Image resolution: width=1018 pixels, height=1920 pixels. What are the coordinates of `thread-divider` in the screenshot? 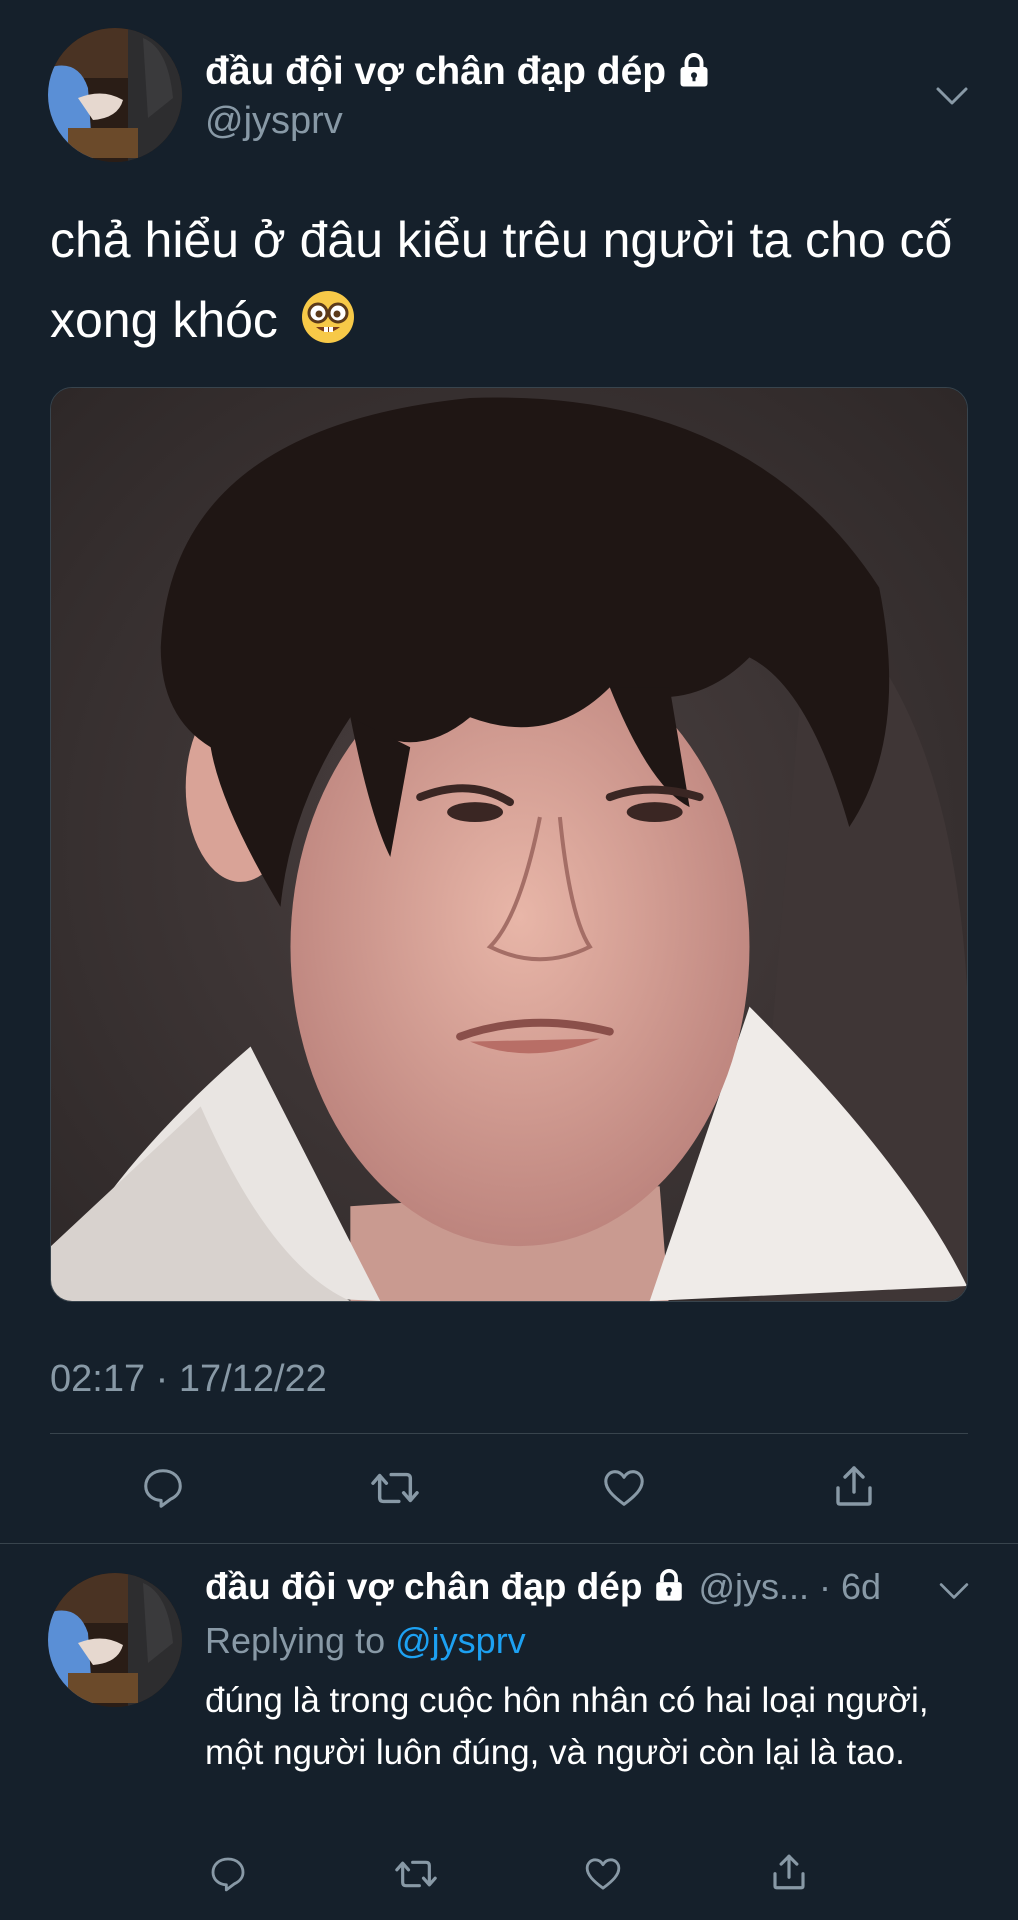 It's located at (509, 1543).